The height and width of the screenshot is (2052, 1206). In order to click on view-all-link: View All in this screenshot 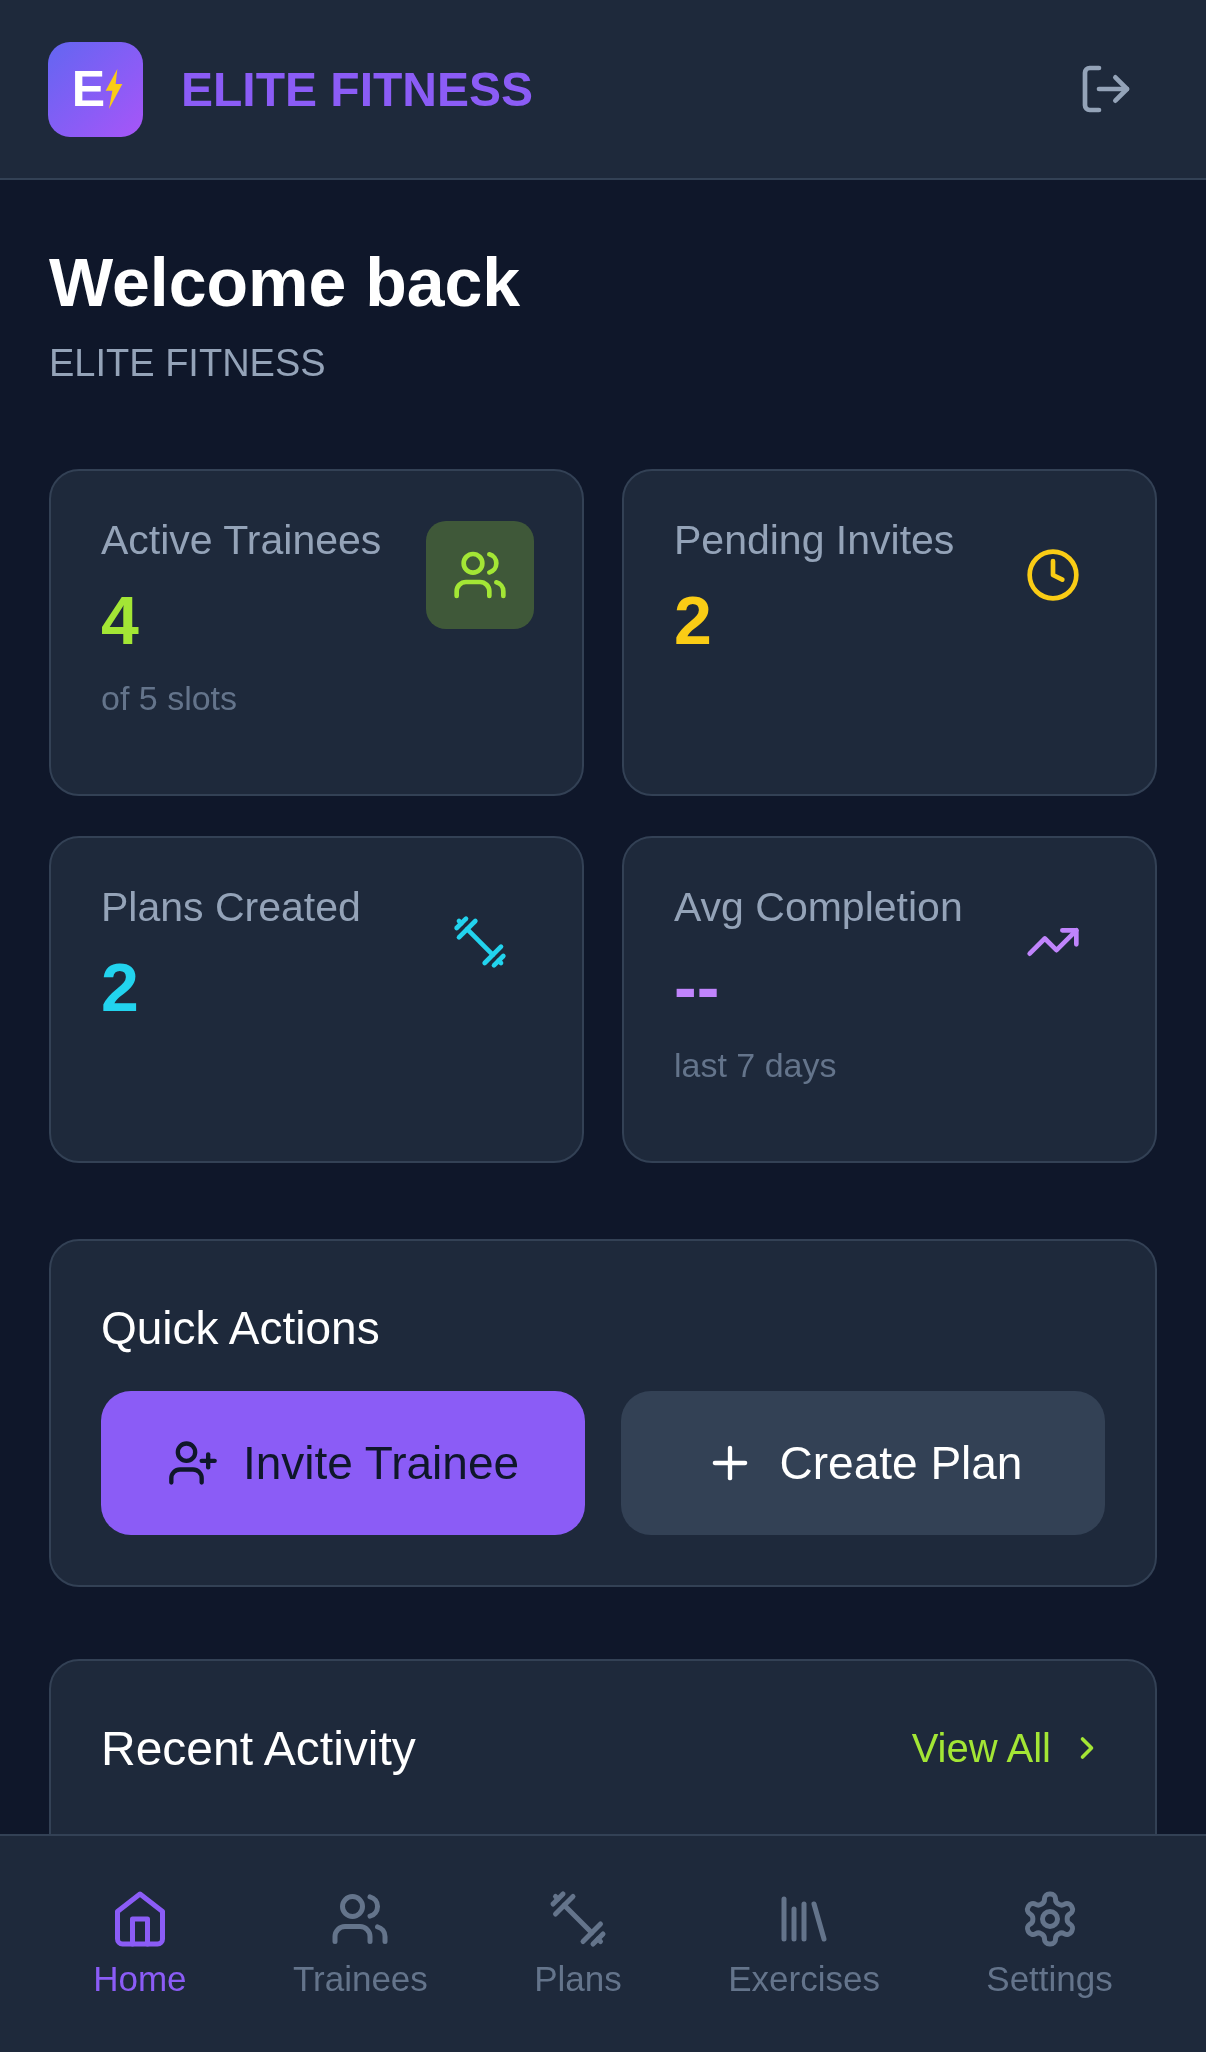, I will do `click(1008, 1748)`.